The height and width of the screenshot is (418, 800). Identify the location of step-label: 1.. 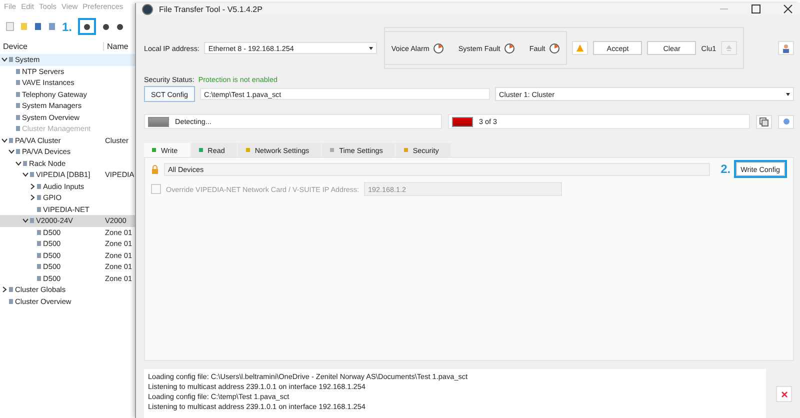
(67, 27).